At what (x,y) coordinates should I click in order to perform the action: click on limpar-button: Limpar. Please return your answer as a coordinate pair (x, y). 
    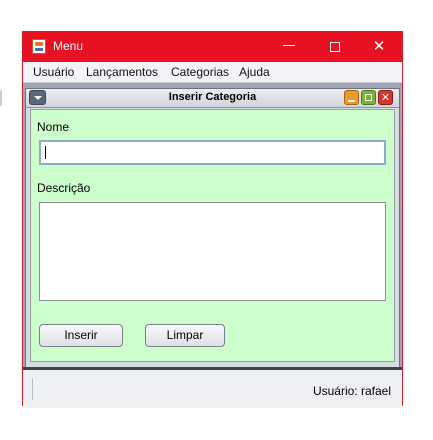
    Looking at the image, I should click on (185, 335).